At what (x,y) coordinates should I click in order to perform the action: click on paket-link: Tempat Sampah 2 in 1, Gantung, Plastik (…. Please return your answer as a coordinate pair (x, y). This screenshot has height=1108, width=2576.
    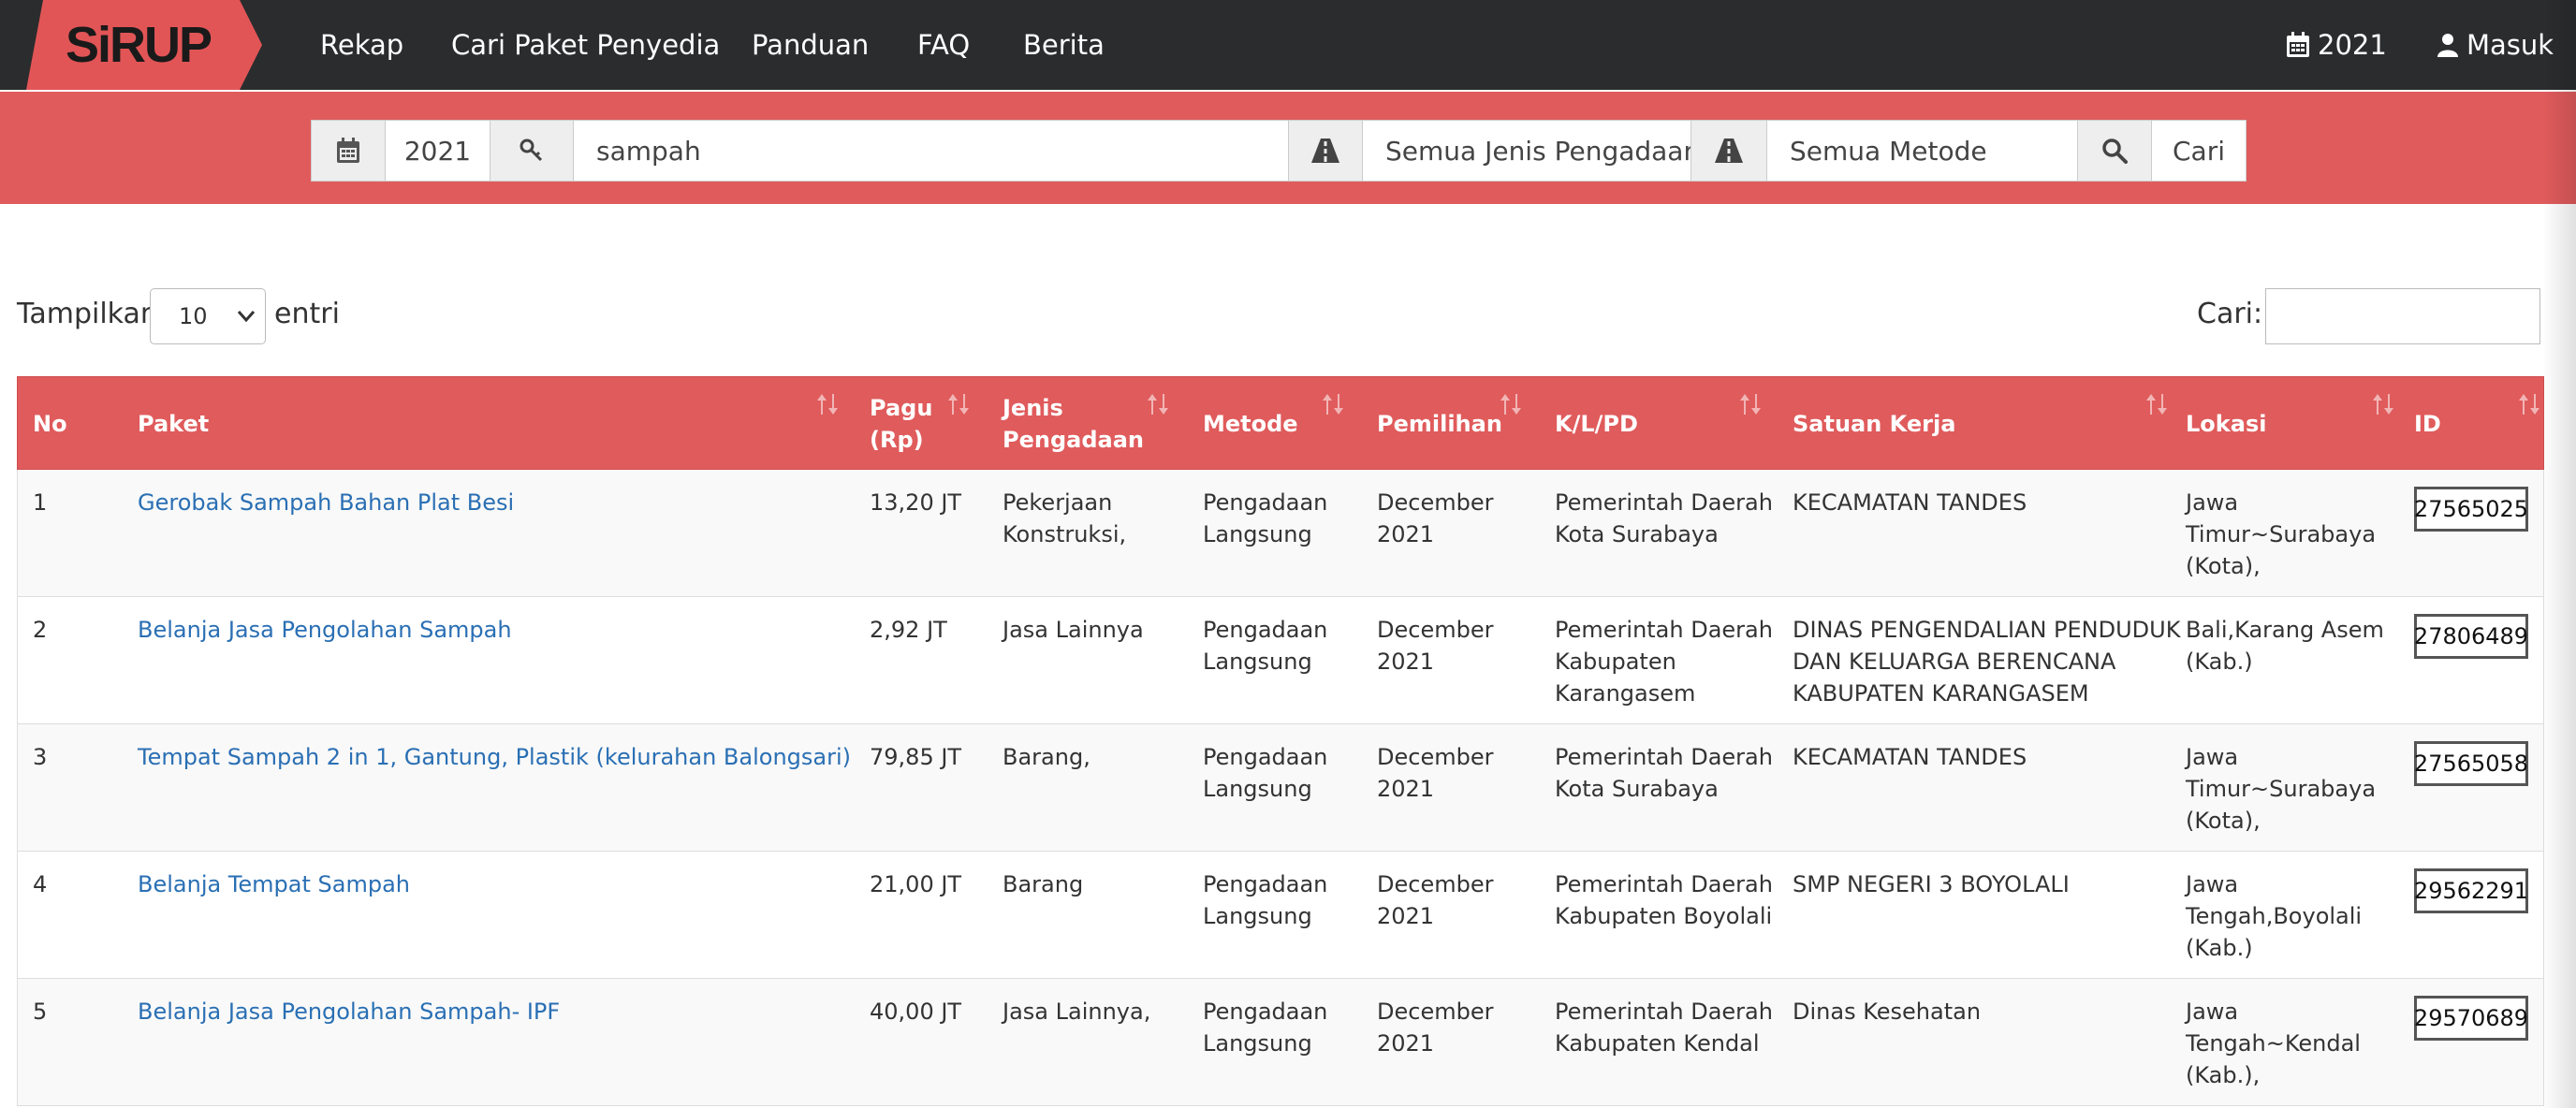
    Looking at the image, I should click on (495, 757).